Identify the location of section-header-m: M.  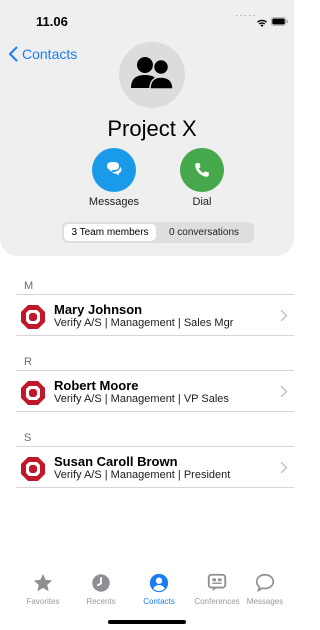
(29, 286).